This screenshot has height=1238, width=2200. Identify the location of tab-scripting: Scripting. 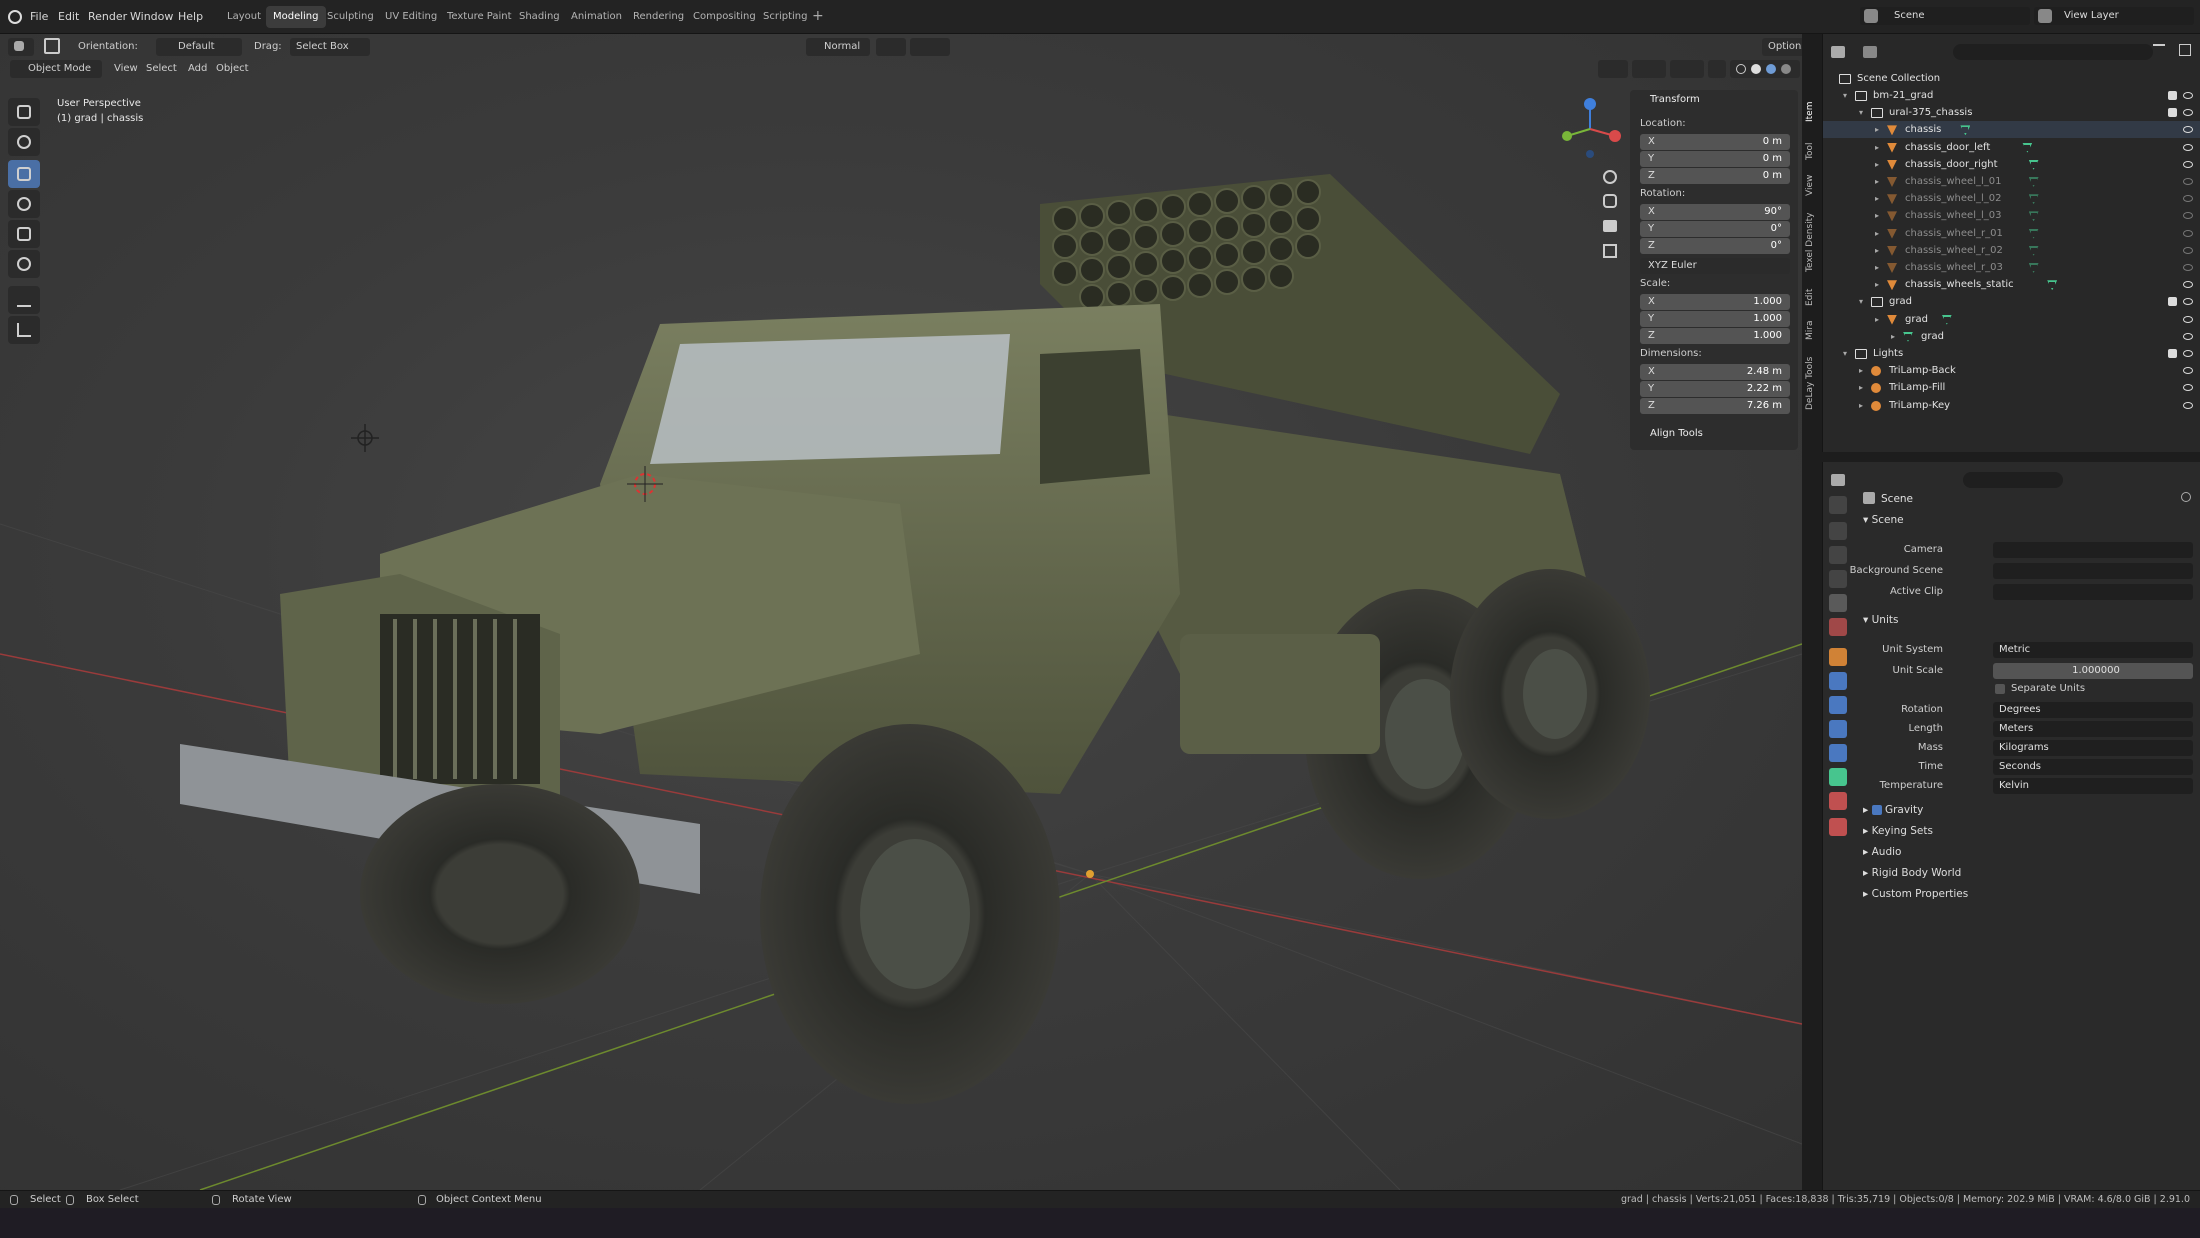
(785, 17).